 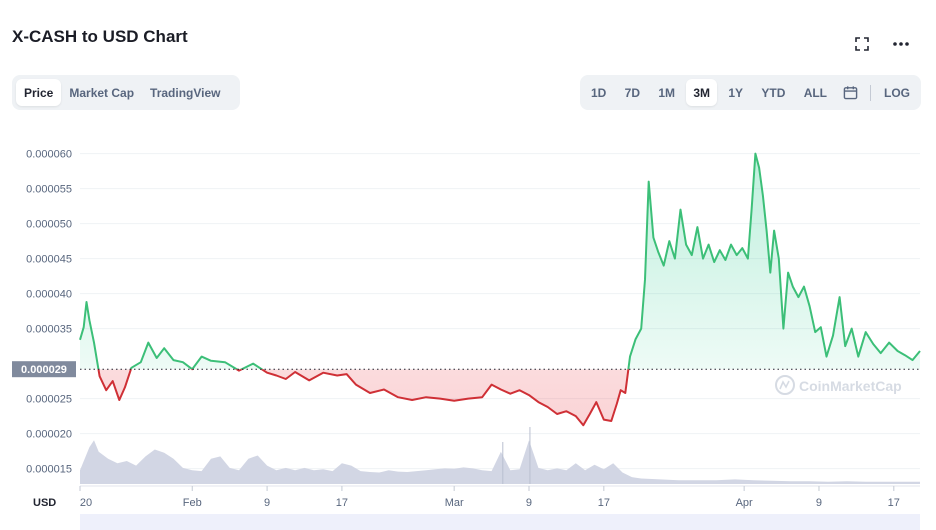 What do you see at coordinates (101, 92) in the screenshot?
I see `tab-market-cap: Market Cap` at bounding box center [101, 92].